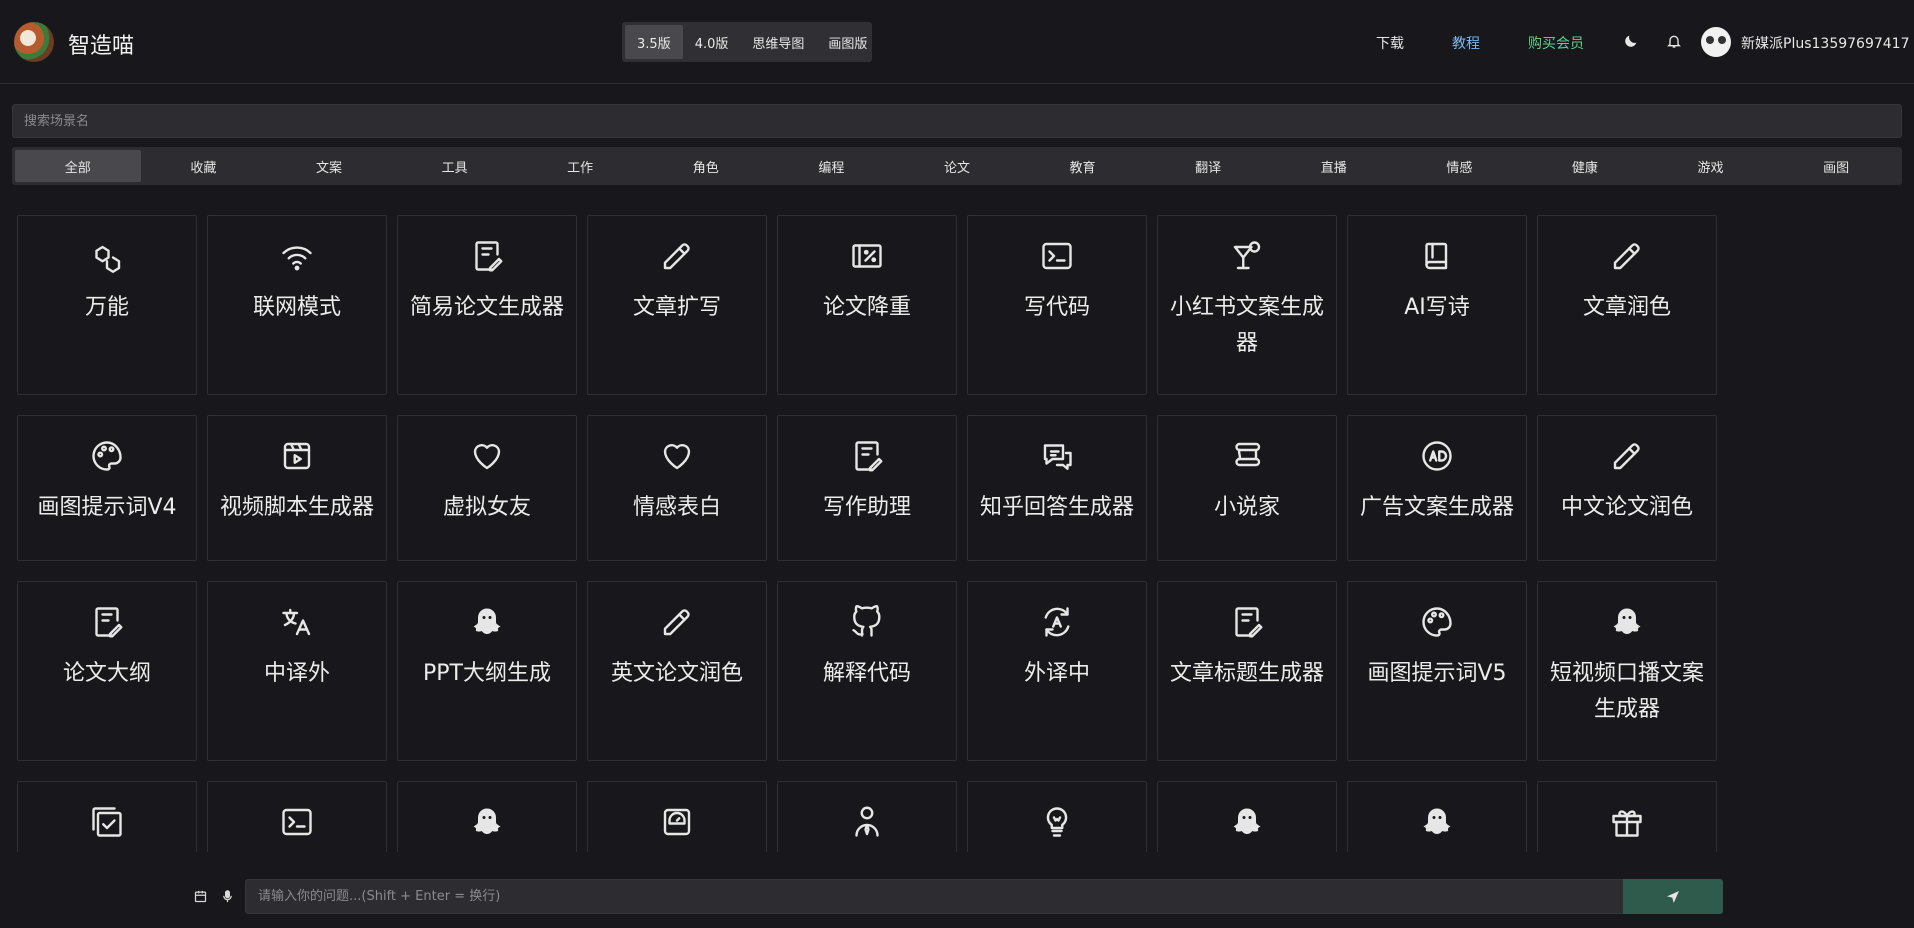 The image size is (1914, 928). I want to click on calendar-icon, so click(200, 896).